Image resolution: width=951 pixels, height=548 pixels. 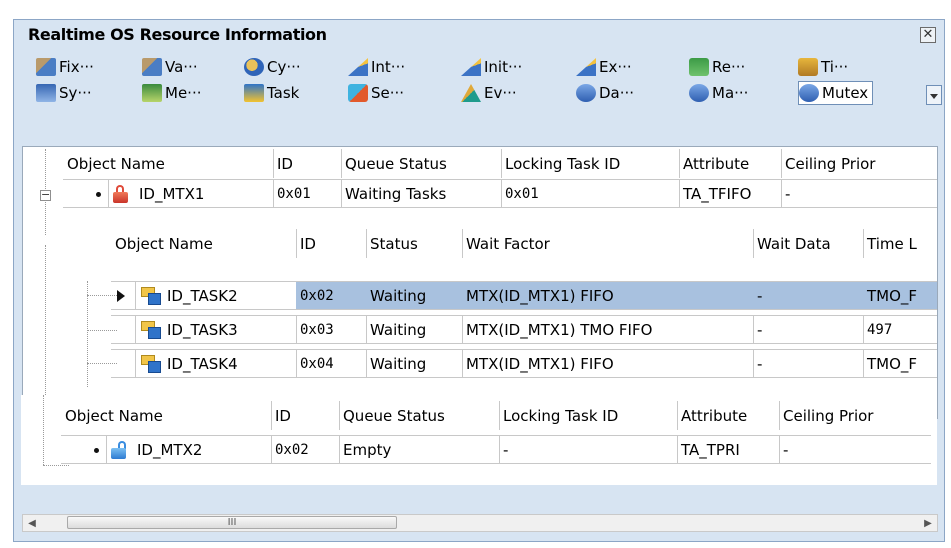 What do you see at coordinates (331, 295) in the screenshot?
I see `task-id: 0x02` at bounding box center [331, 295].